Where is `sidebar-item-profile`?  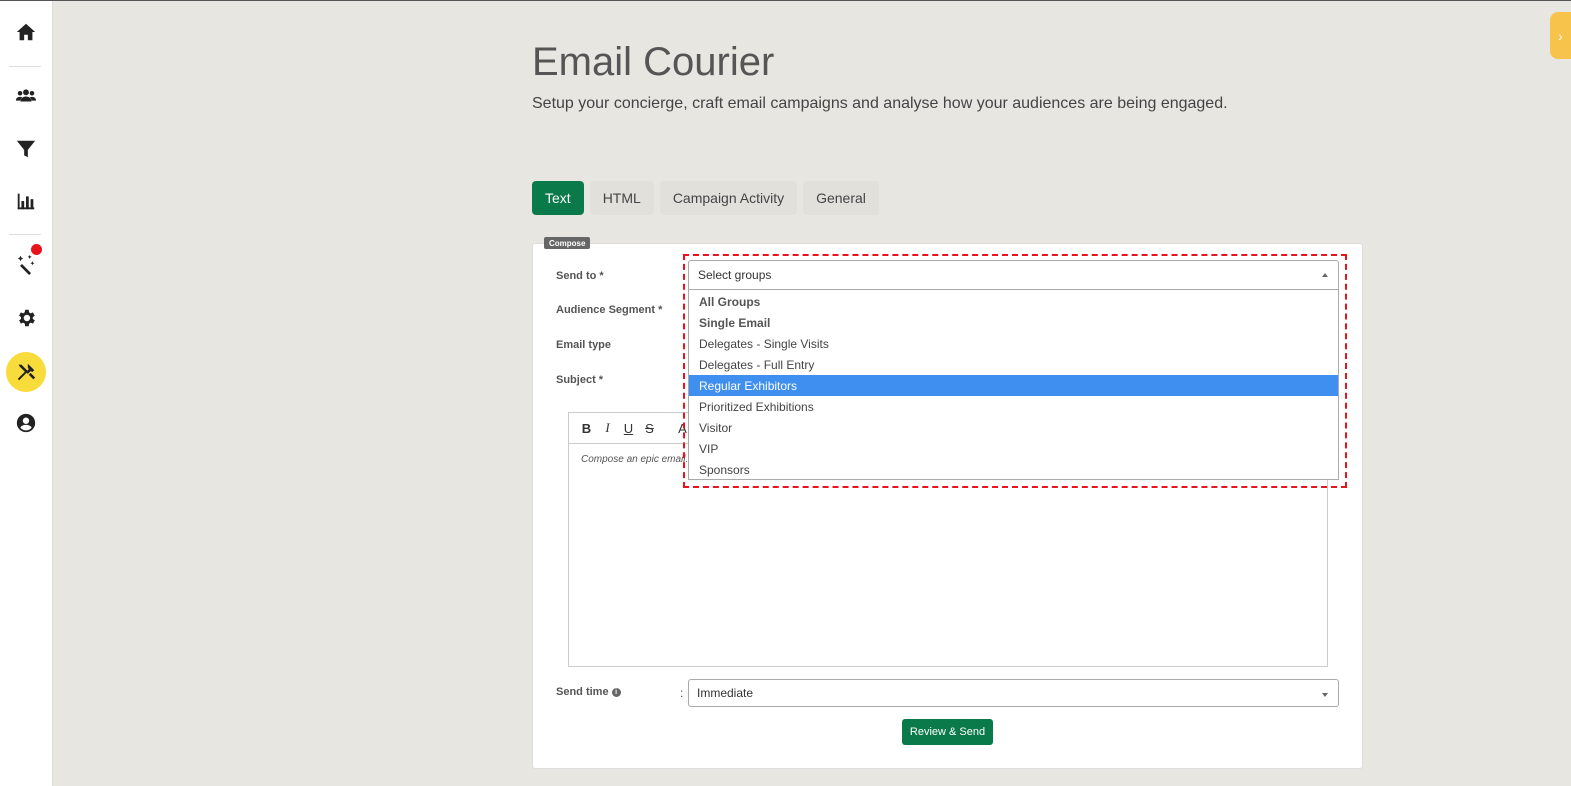
sidebar-item-profile is located at coordinates (26, 423).